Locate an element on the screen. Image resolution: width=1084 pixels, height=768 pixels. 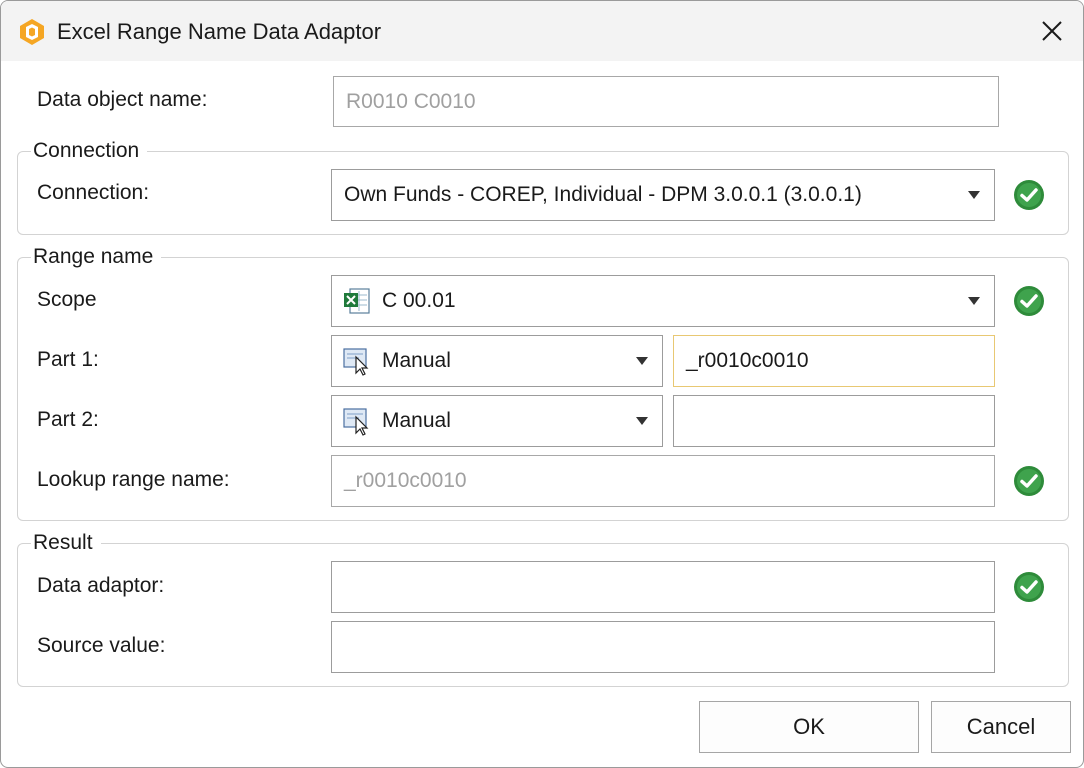
data-object-name-label: Data object name: is located at coordinates (122, 99).